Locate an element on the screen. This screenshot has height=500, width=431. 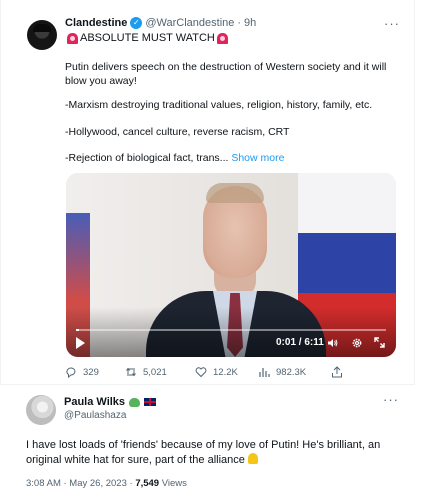
share-icon is located at coordinates (337, 372).